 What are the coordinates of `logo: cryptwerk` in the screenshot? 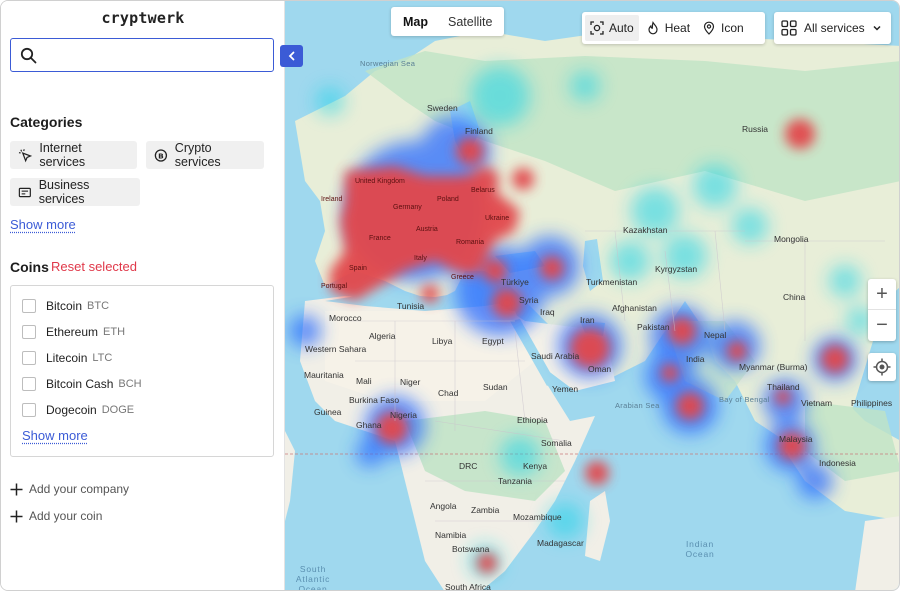 It's located at (143, 18).